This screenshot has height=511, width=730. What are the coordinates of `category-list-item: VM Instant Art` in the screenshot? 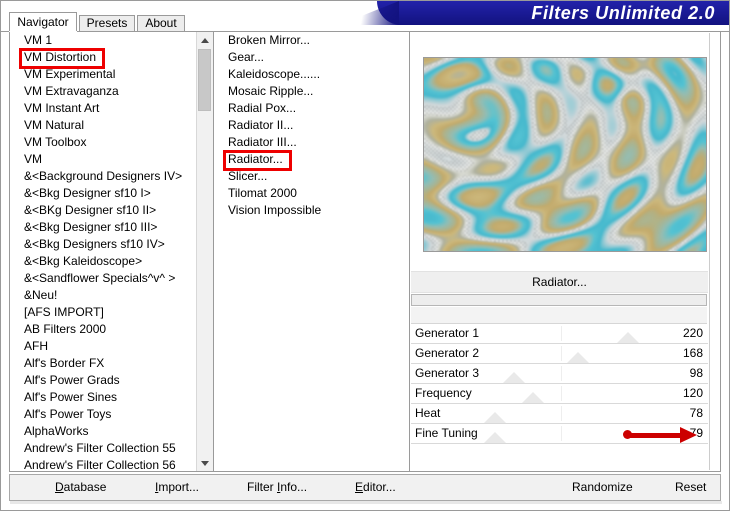 It's located at (111, 108).